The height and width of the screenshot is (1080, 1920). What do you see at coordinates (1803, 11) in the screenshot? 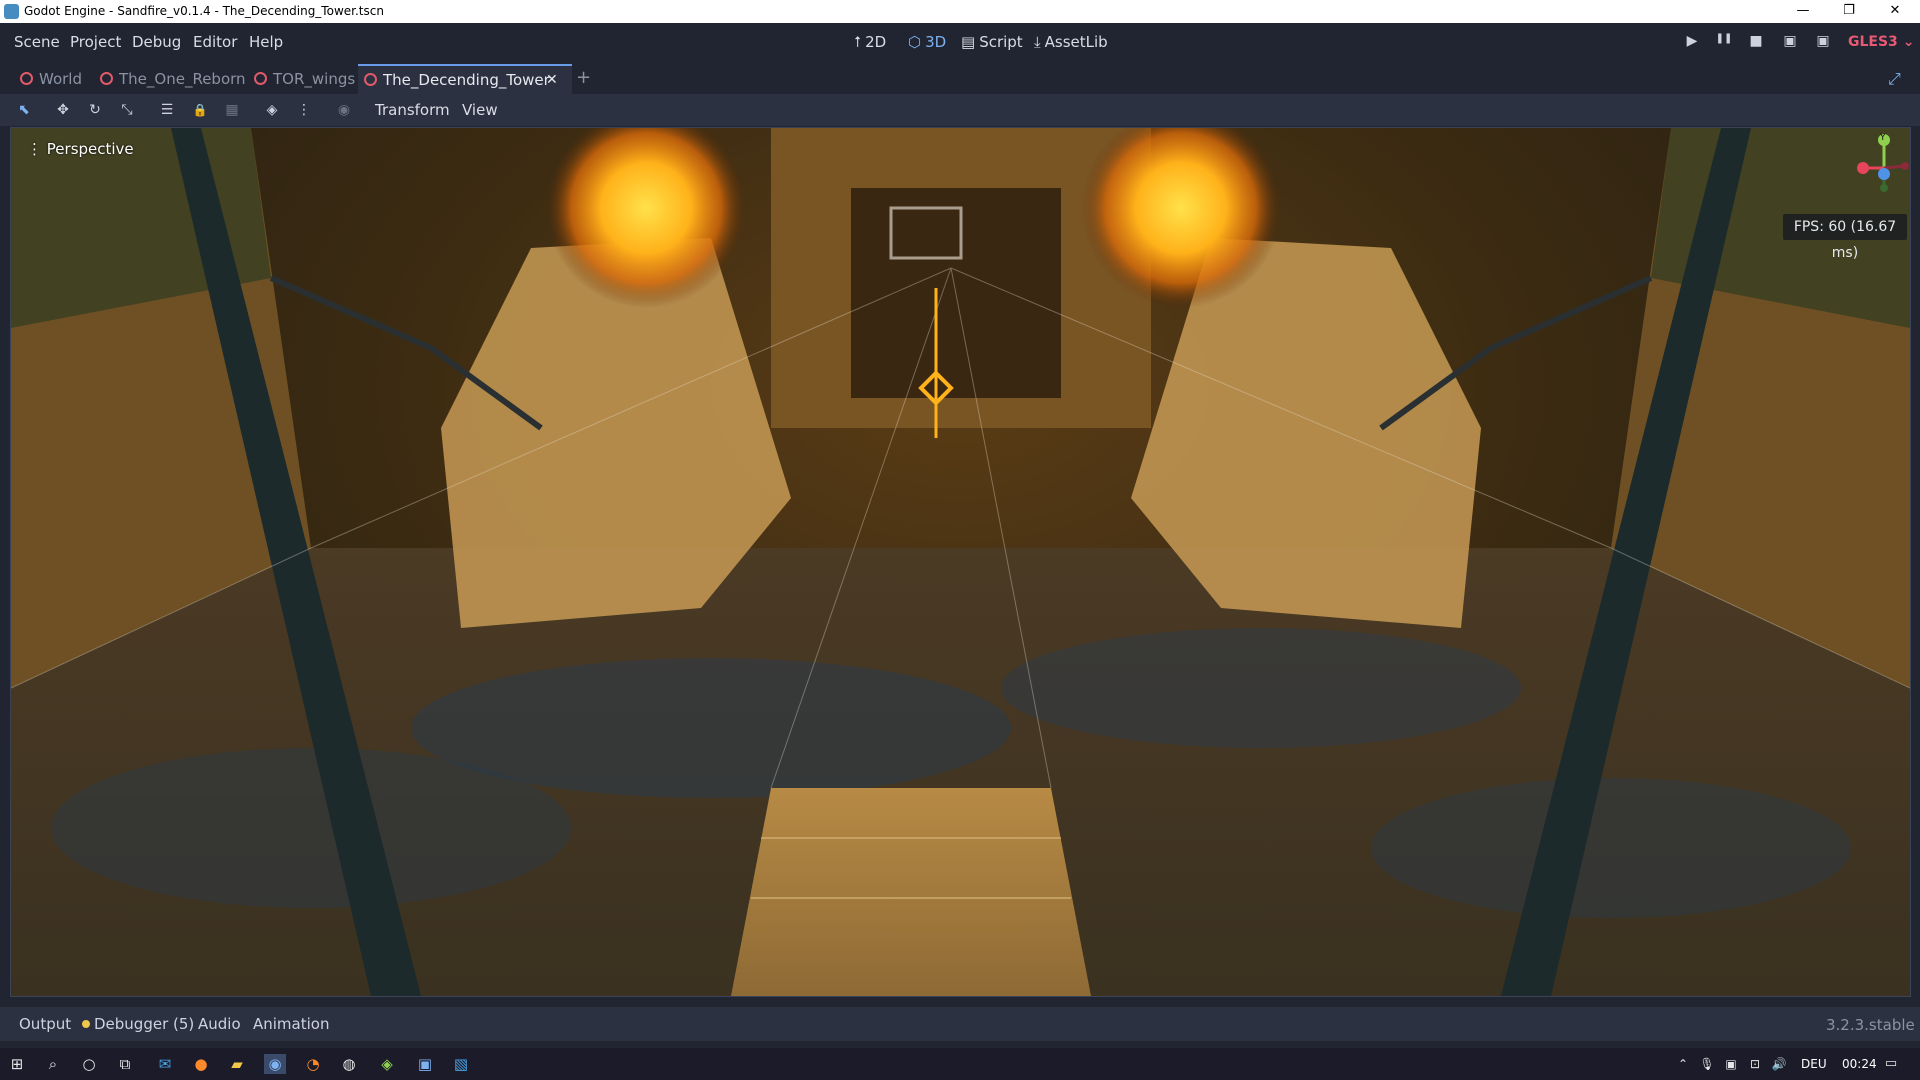
I see `minimize-button: —` at bounding box center [1803, 11].